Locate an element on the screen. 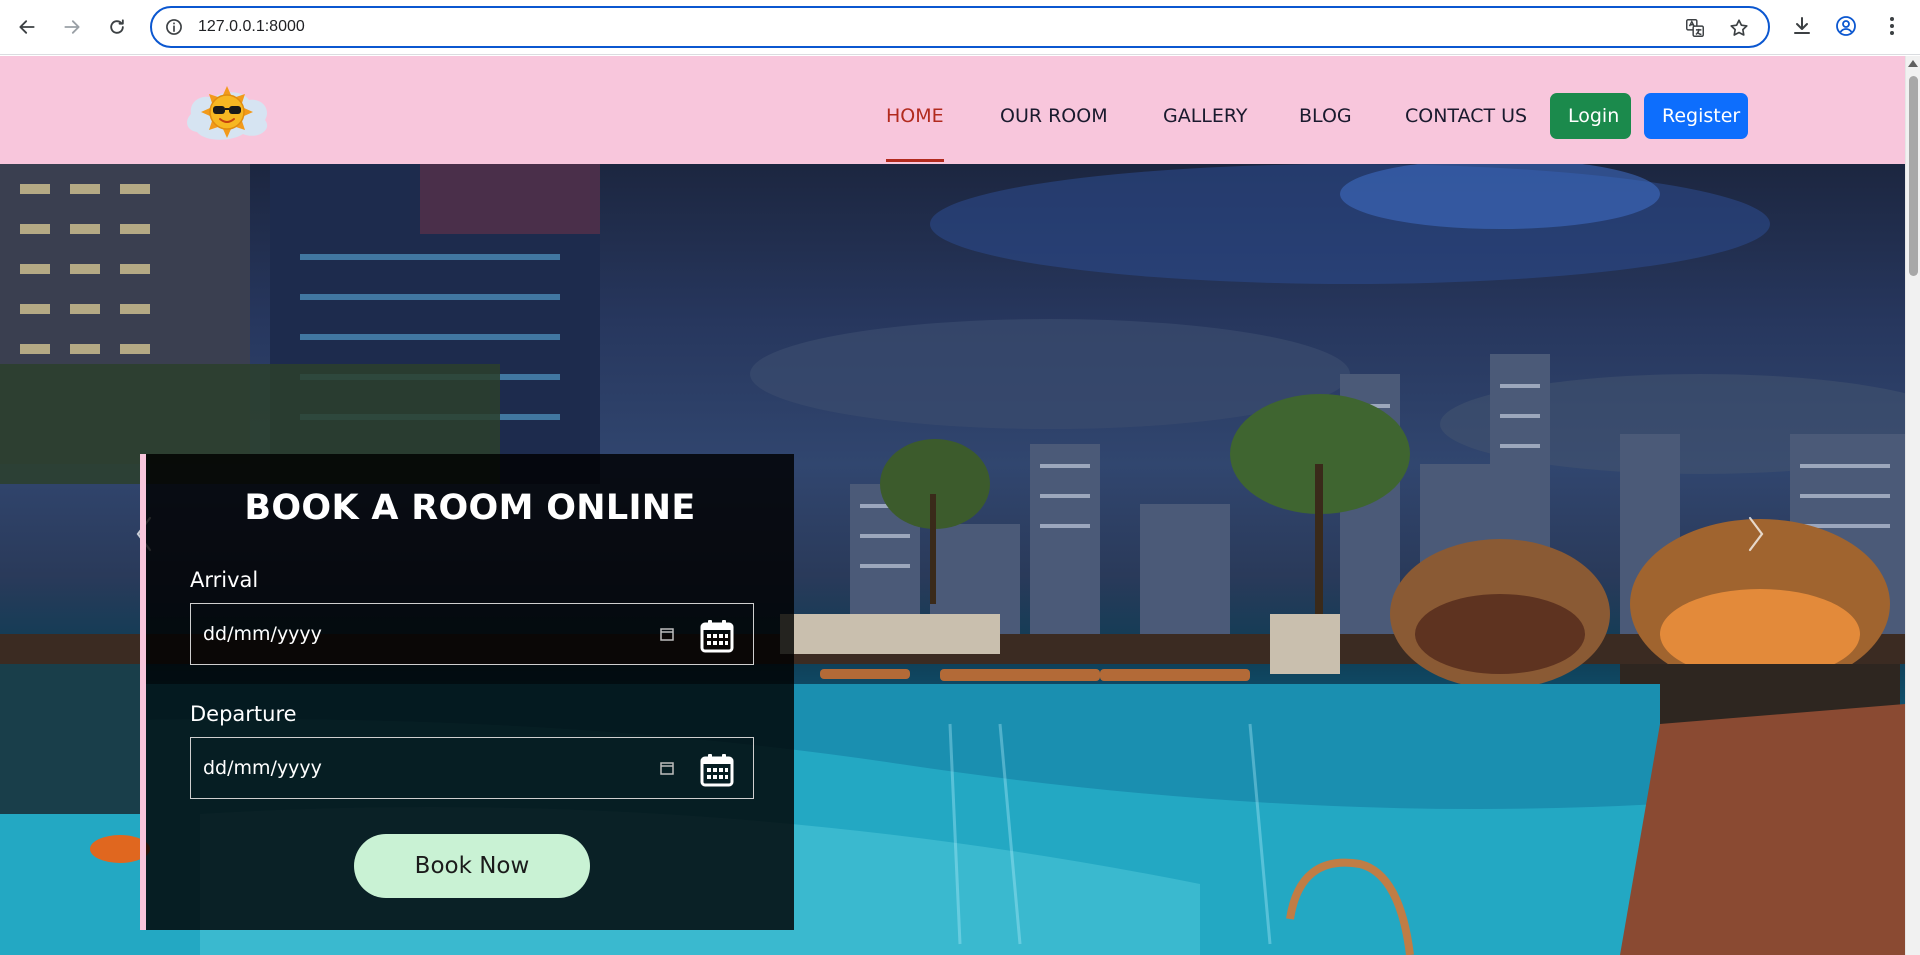 The width and height of the screenshot is (1920, 955). nav-home: HOME is located at coordinates (915, 110).